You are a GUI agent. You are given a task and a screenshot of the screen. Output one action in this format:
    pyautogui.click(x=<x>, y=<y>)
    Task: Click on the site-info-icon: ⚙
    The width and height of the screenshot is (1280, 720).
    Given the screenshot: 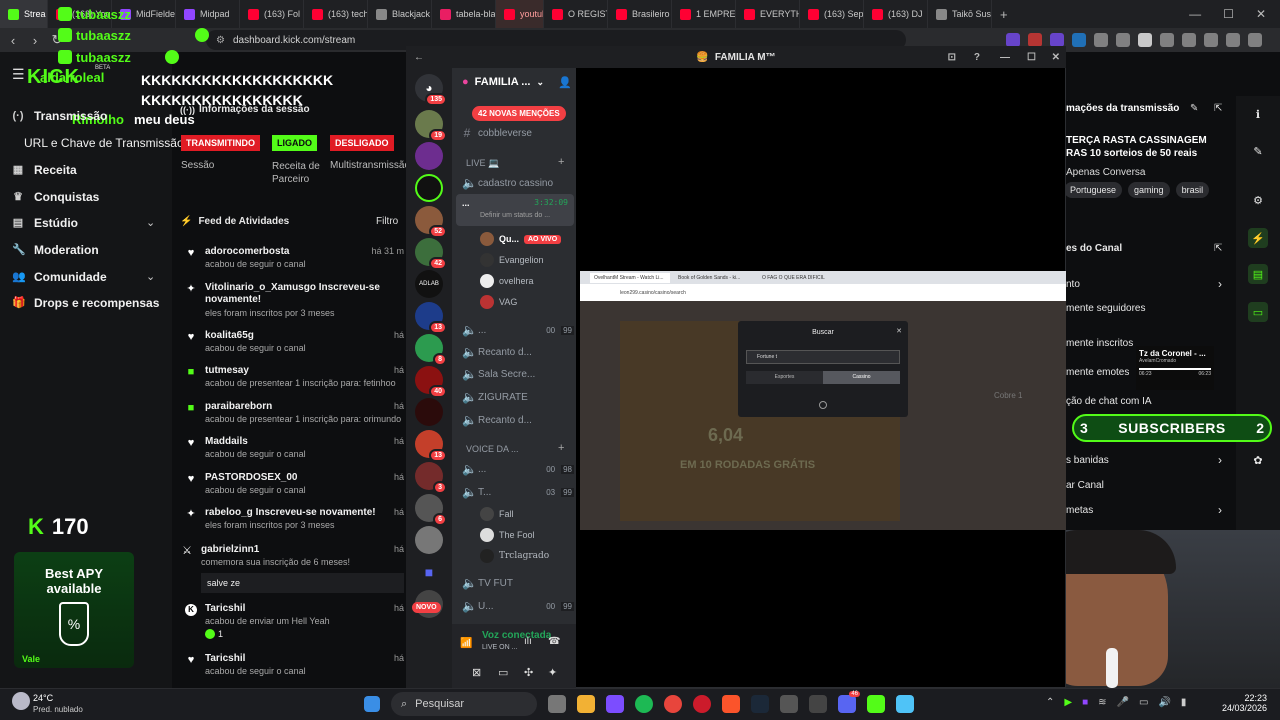 What is the action you would take?
    pyautogui.click(x=220, y=40)
    